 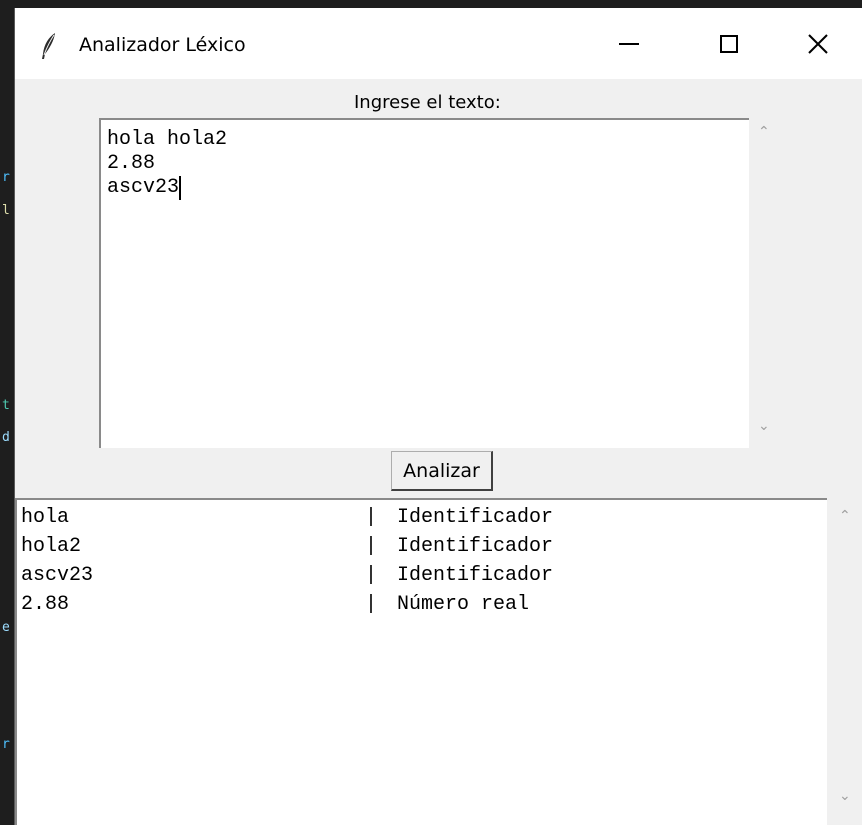 I want to click on feather-icon, so click(x=48, y=46).